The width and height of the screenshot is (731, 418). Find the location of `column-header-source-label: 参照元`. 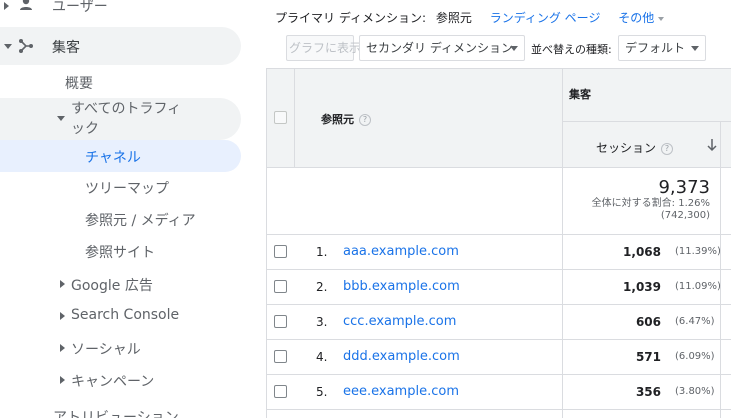

column-header-source-label: 参照元 is located at coordinates (337, 119).